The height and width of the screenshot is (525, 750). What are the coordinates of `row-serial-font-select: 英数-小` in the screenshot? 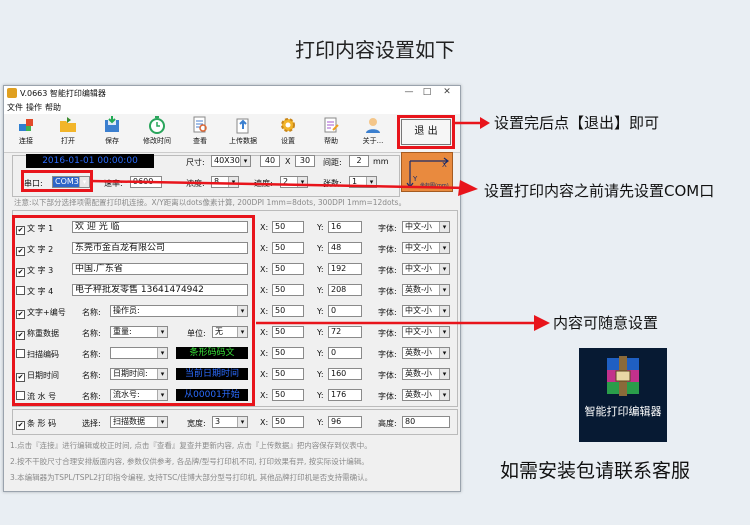 It's located at (426, 395).